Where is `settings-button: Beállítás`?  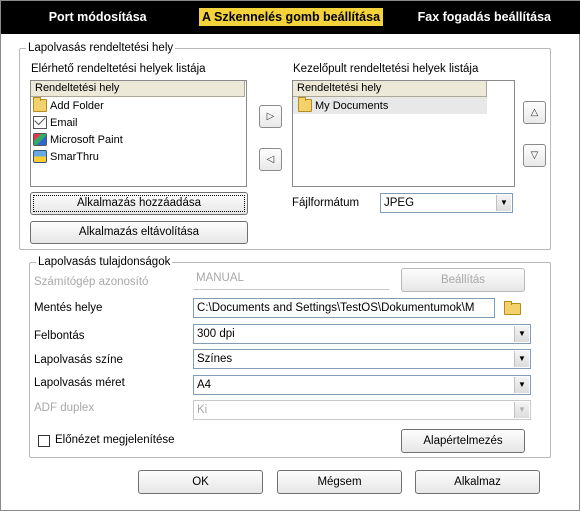 settings-button: Beállítás is located at coordinates (463, 280).